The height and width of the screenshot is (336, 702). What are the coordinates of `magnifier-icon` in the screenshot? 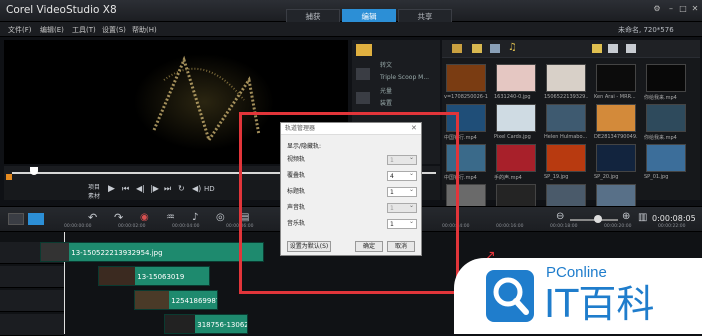 It's located at (510, 296).